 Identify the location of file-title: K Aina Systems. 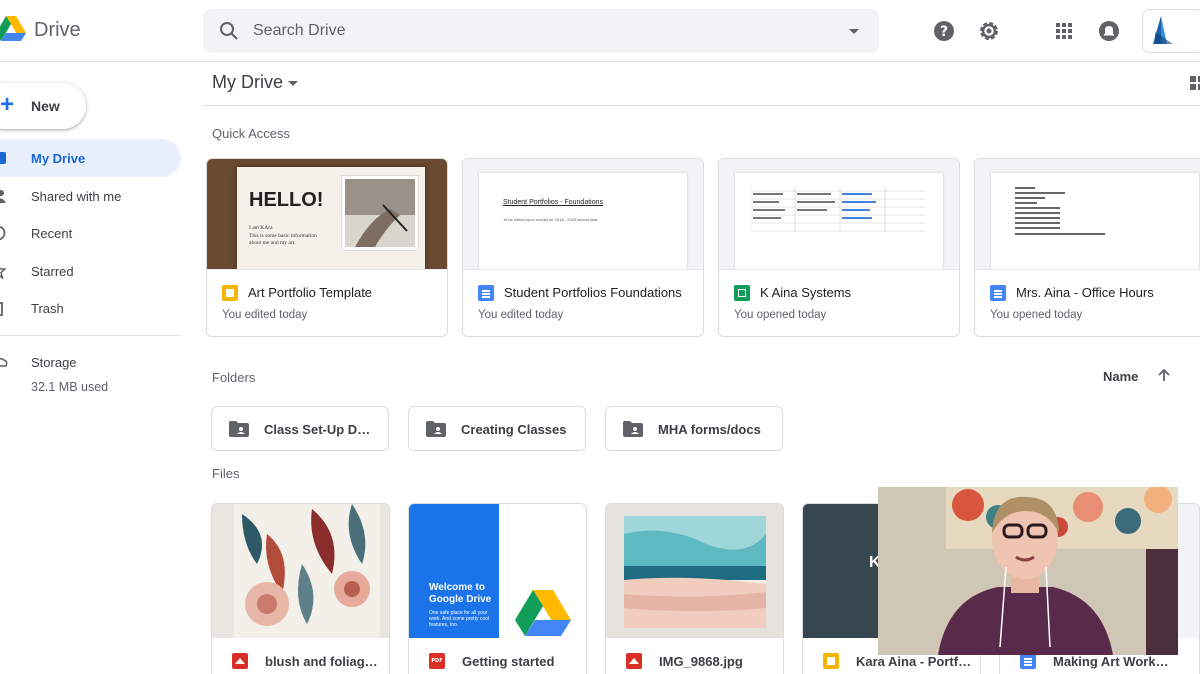
(806, 292).